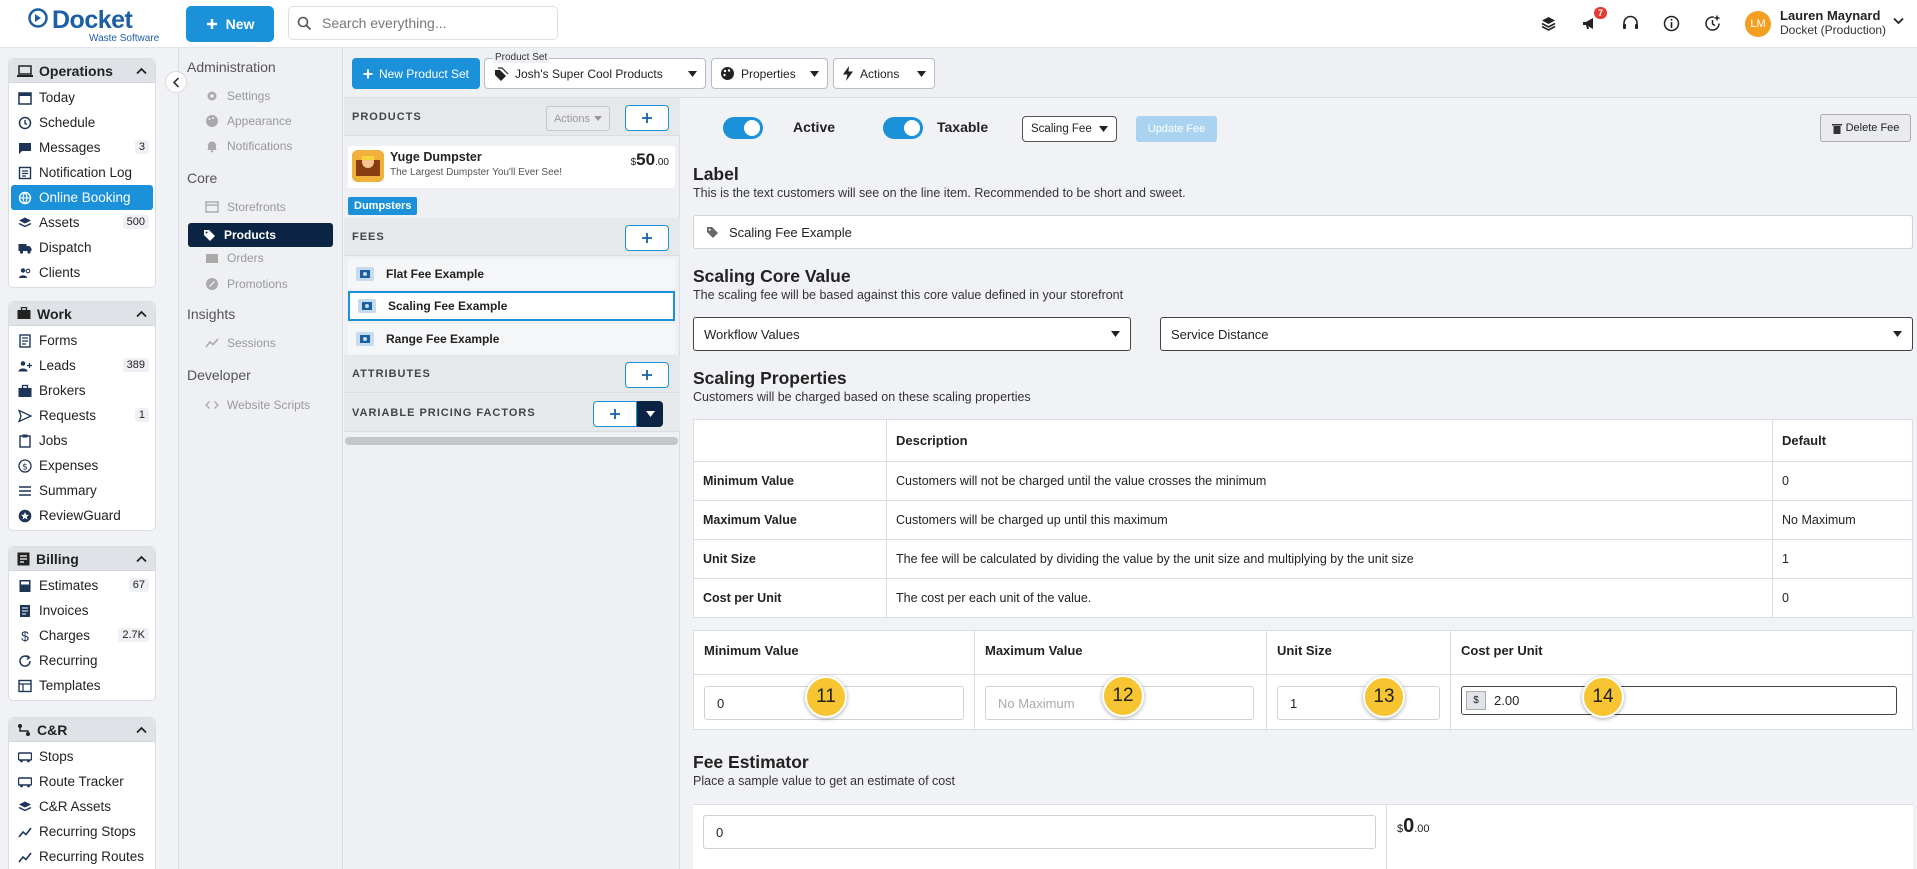 The height and width of the screenshot is (869, 1917). I want to click on nav-item-estimates: Estimates 67, so click(82, 585).